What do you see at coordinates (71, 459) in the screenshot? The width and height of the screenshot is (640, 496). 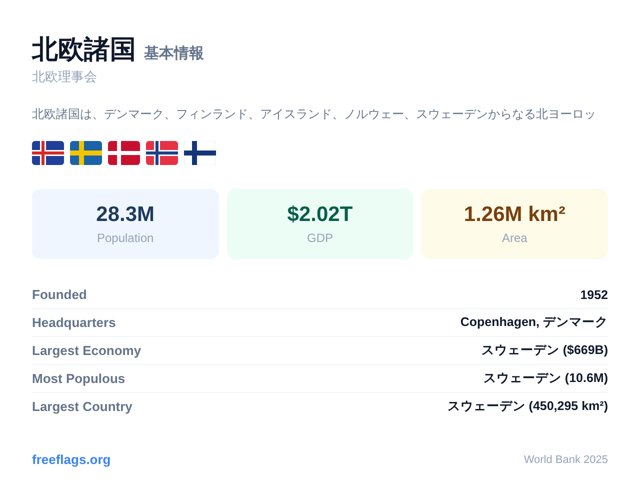 I see `source-link: freeflags.org` at bounding box center [71, 459].